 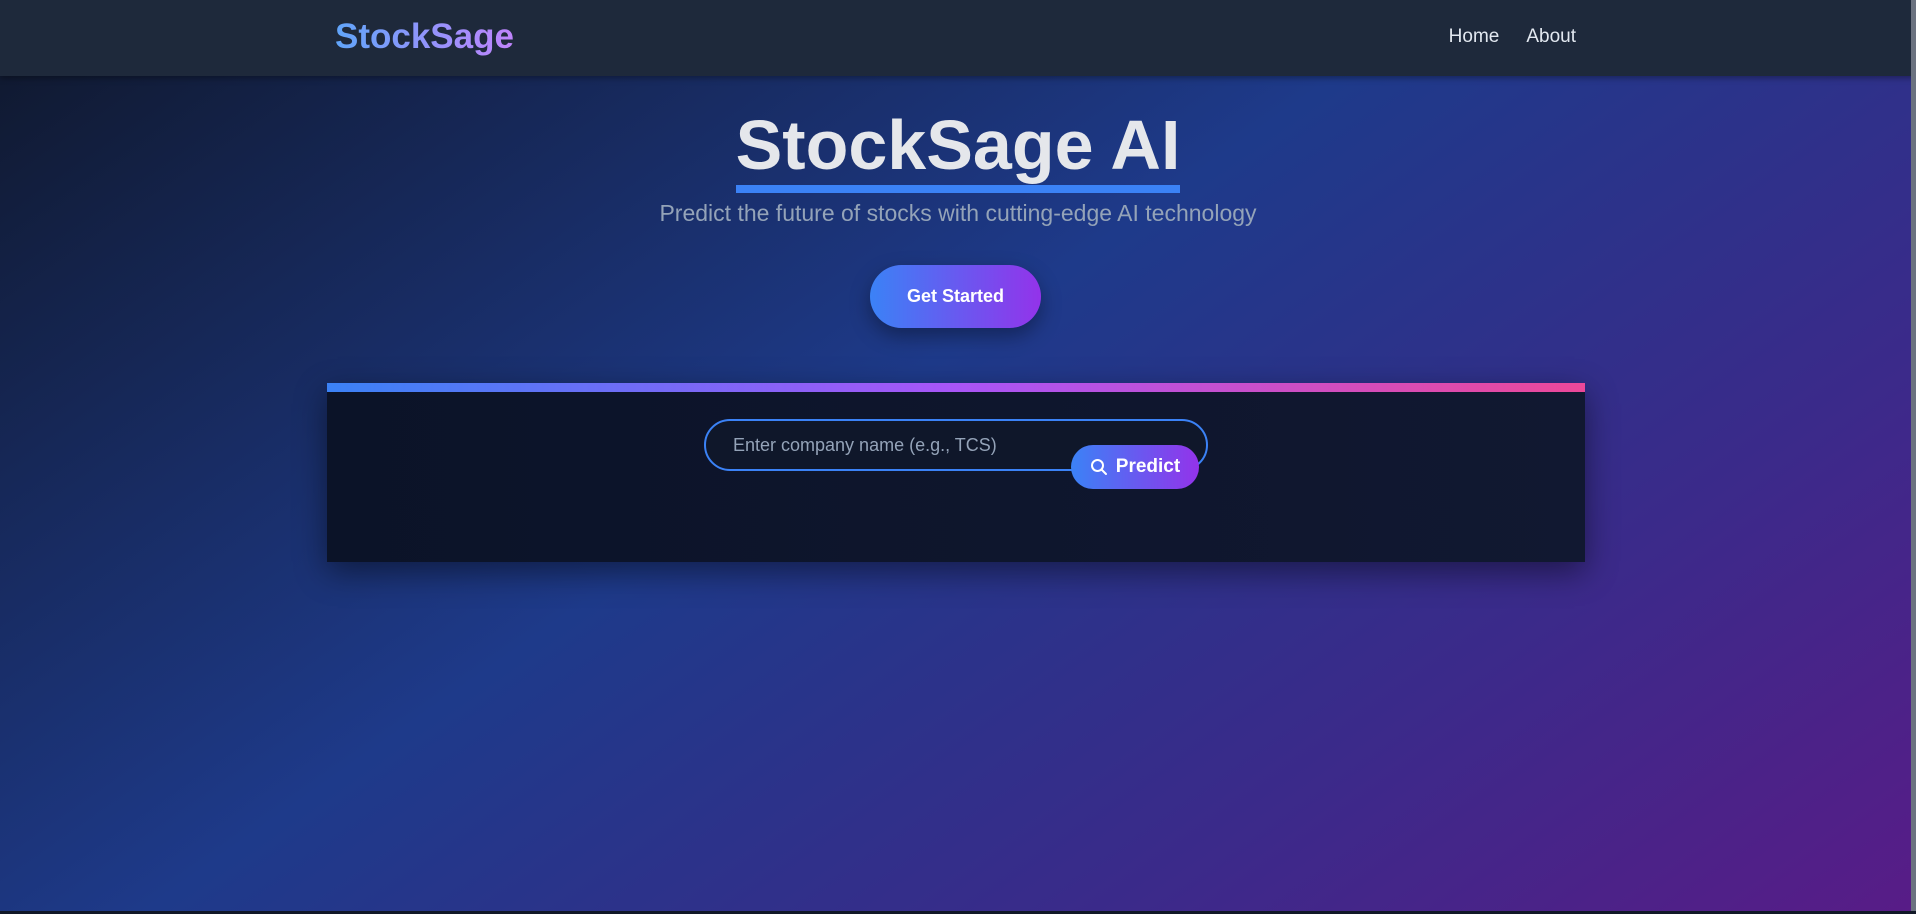 I want to click on hero-title-text: StockSage AI, so click(x=958, y=149).